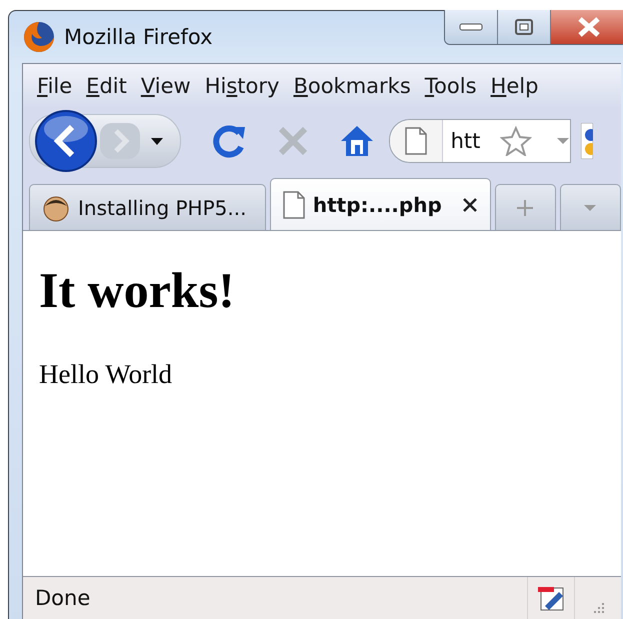 This screenshot has height=619, width=623. What do you see at coordinates (66, 141) in the screenshot?
I see `back-button` at bounding box center [66, 141].